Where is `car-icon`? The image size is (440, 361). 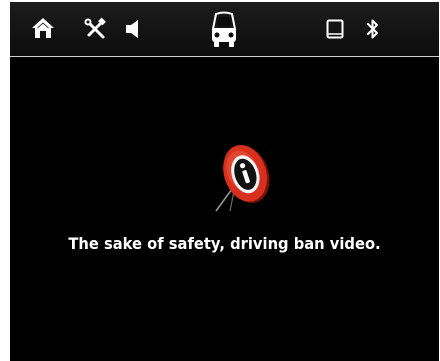 car-icon is located at coordinates (224, 30).